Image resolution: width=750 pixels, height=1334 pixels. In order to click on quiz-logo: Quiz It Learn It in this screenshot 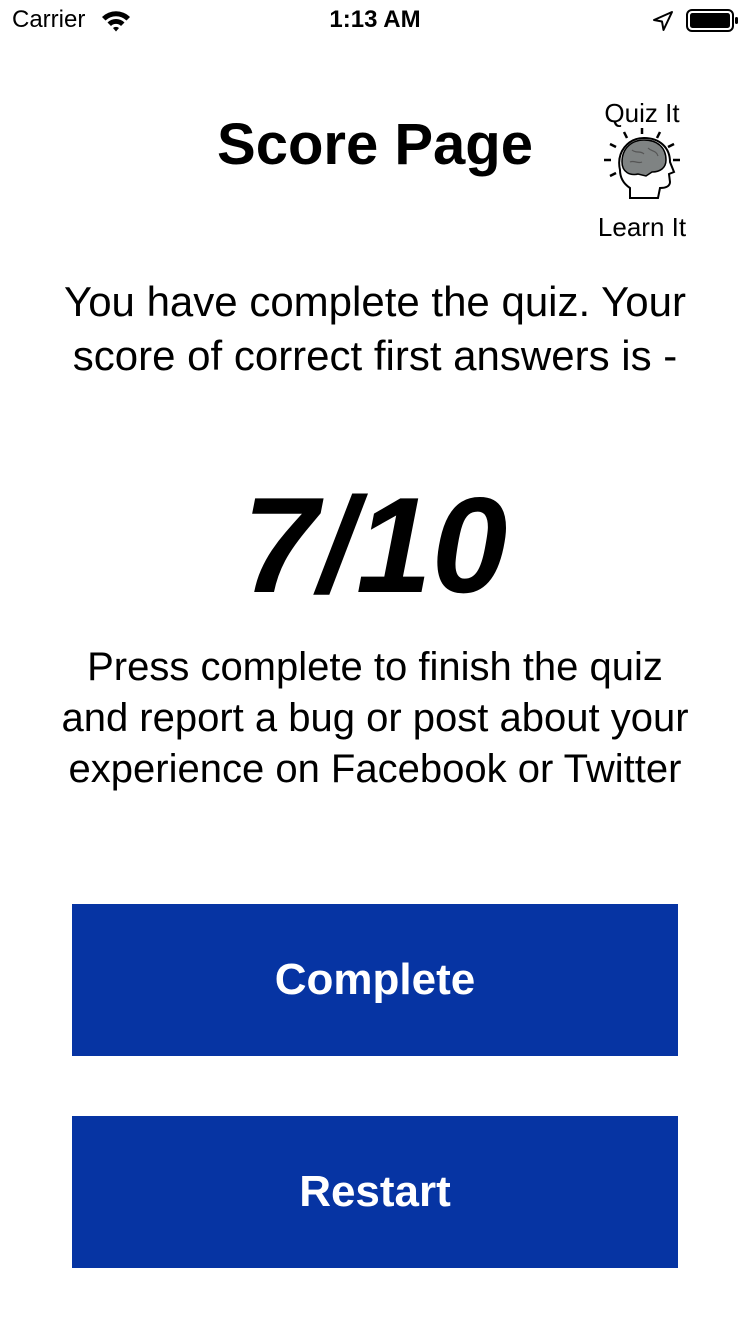, I will do `click(642, 171)`.